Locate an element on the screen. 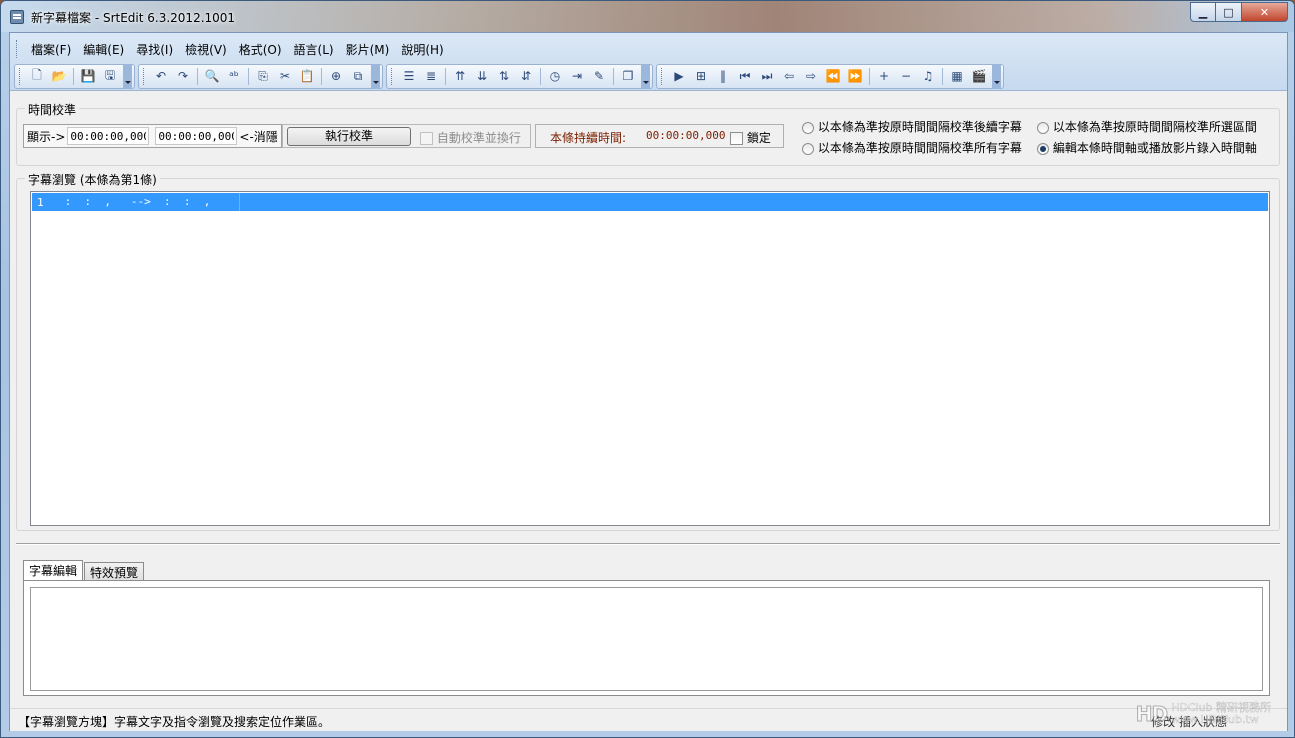 The image size is (1295, 738). toolbar-edit: ↶ ↷ 🔍 ᵃᵇ ⎘ ✂ 📋 ⊕ ⧉ is located at coordinates (260, 76).